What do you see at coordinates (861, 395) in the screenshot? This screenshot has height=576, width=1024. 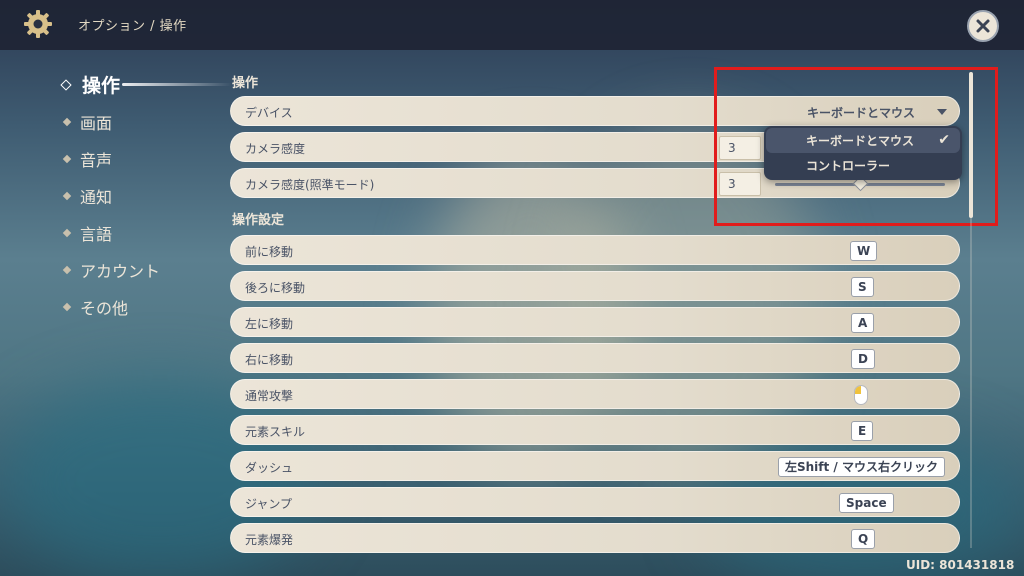 I see `mouse-left-click-icon` at bounding box center [861, 395].